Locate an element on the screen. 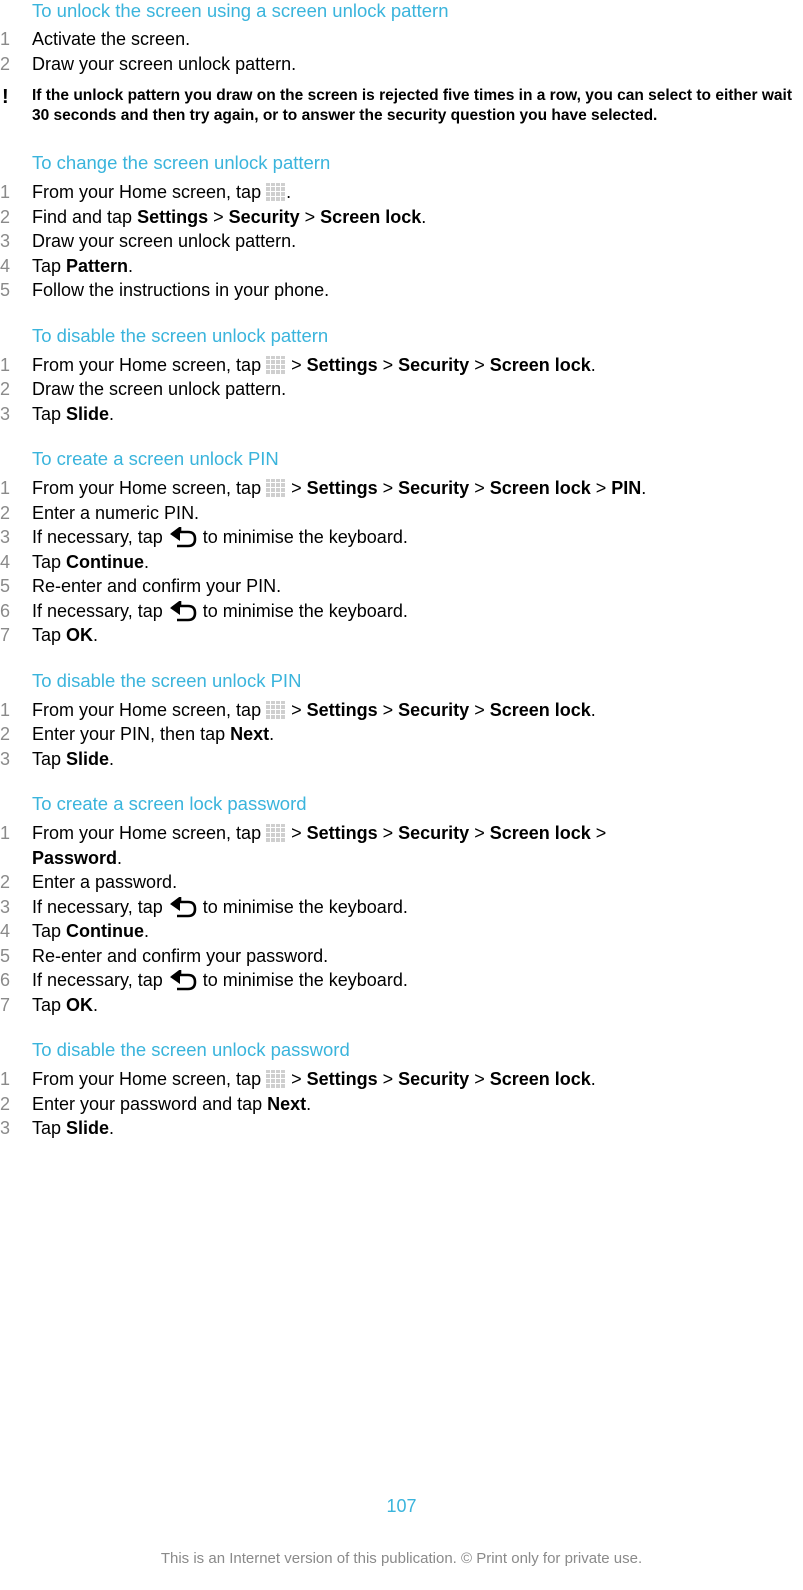 The image size is (803, 1590). step-text: Enter your password and tap is located at coordinates (150, 1103).